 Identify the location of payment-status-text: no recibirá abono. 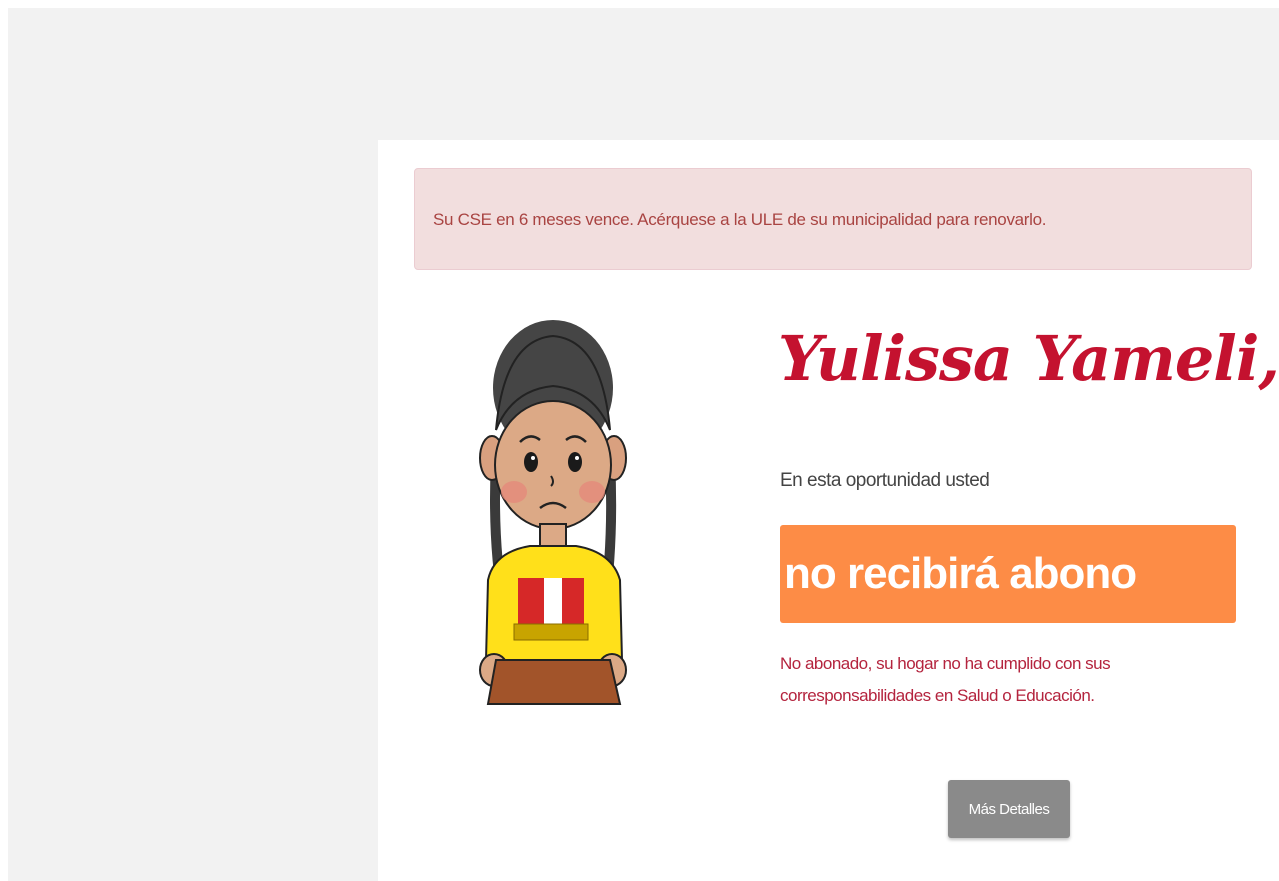
(960, 573).